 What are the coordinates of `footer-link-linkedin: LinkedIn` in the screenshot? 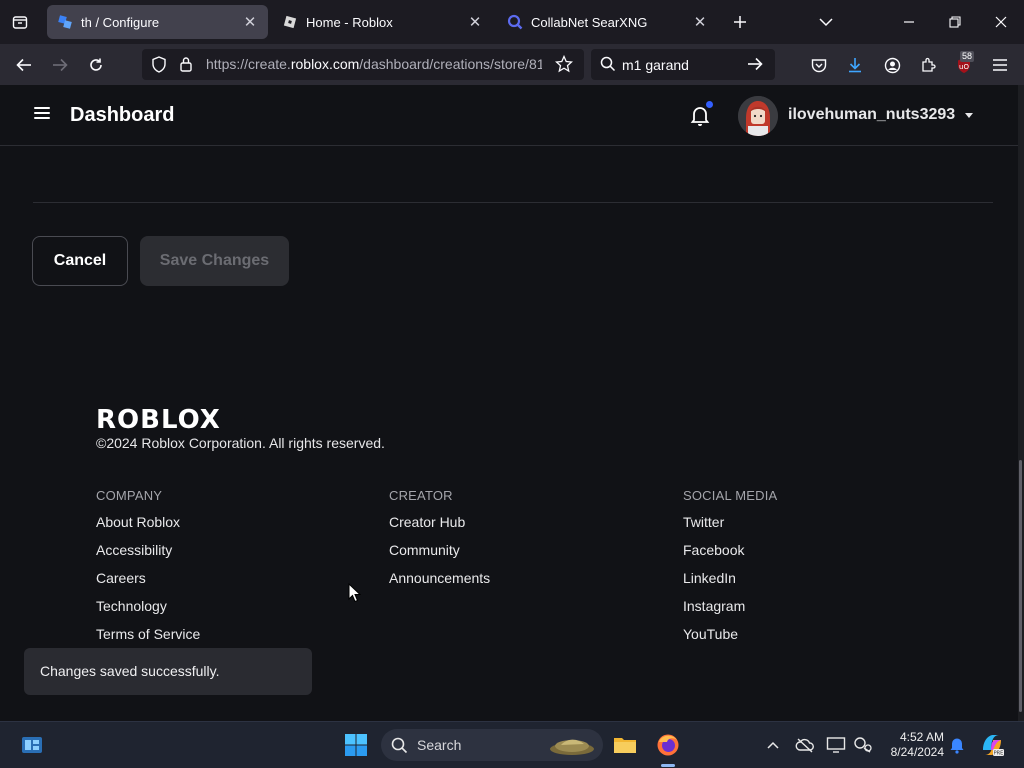 It's located at (730, 584).